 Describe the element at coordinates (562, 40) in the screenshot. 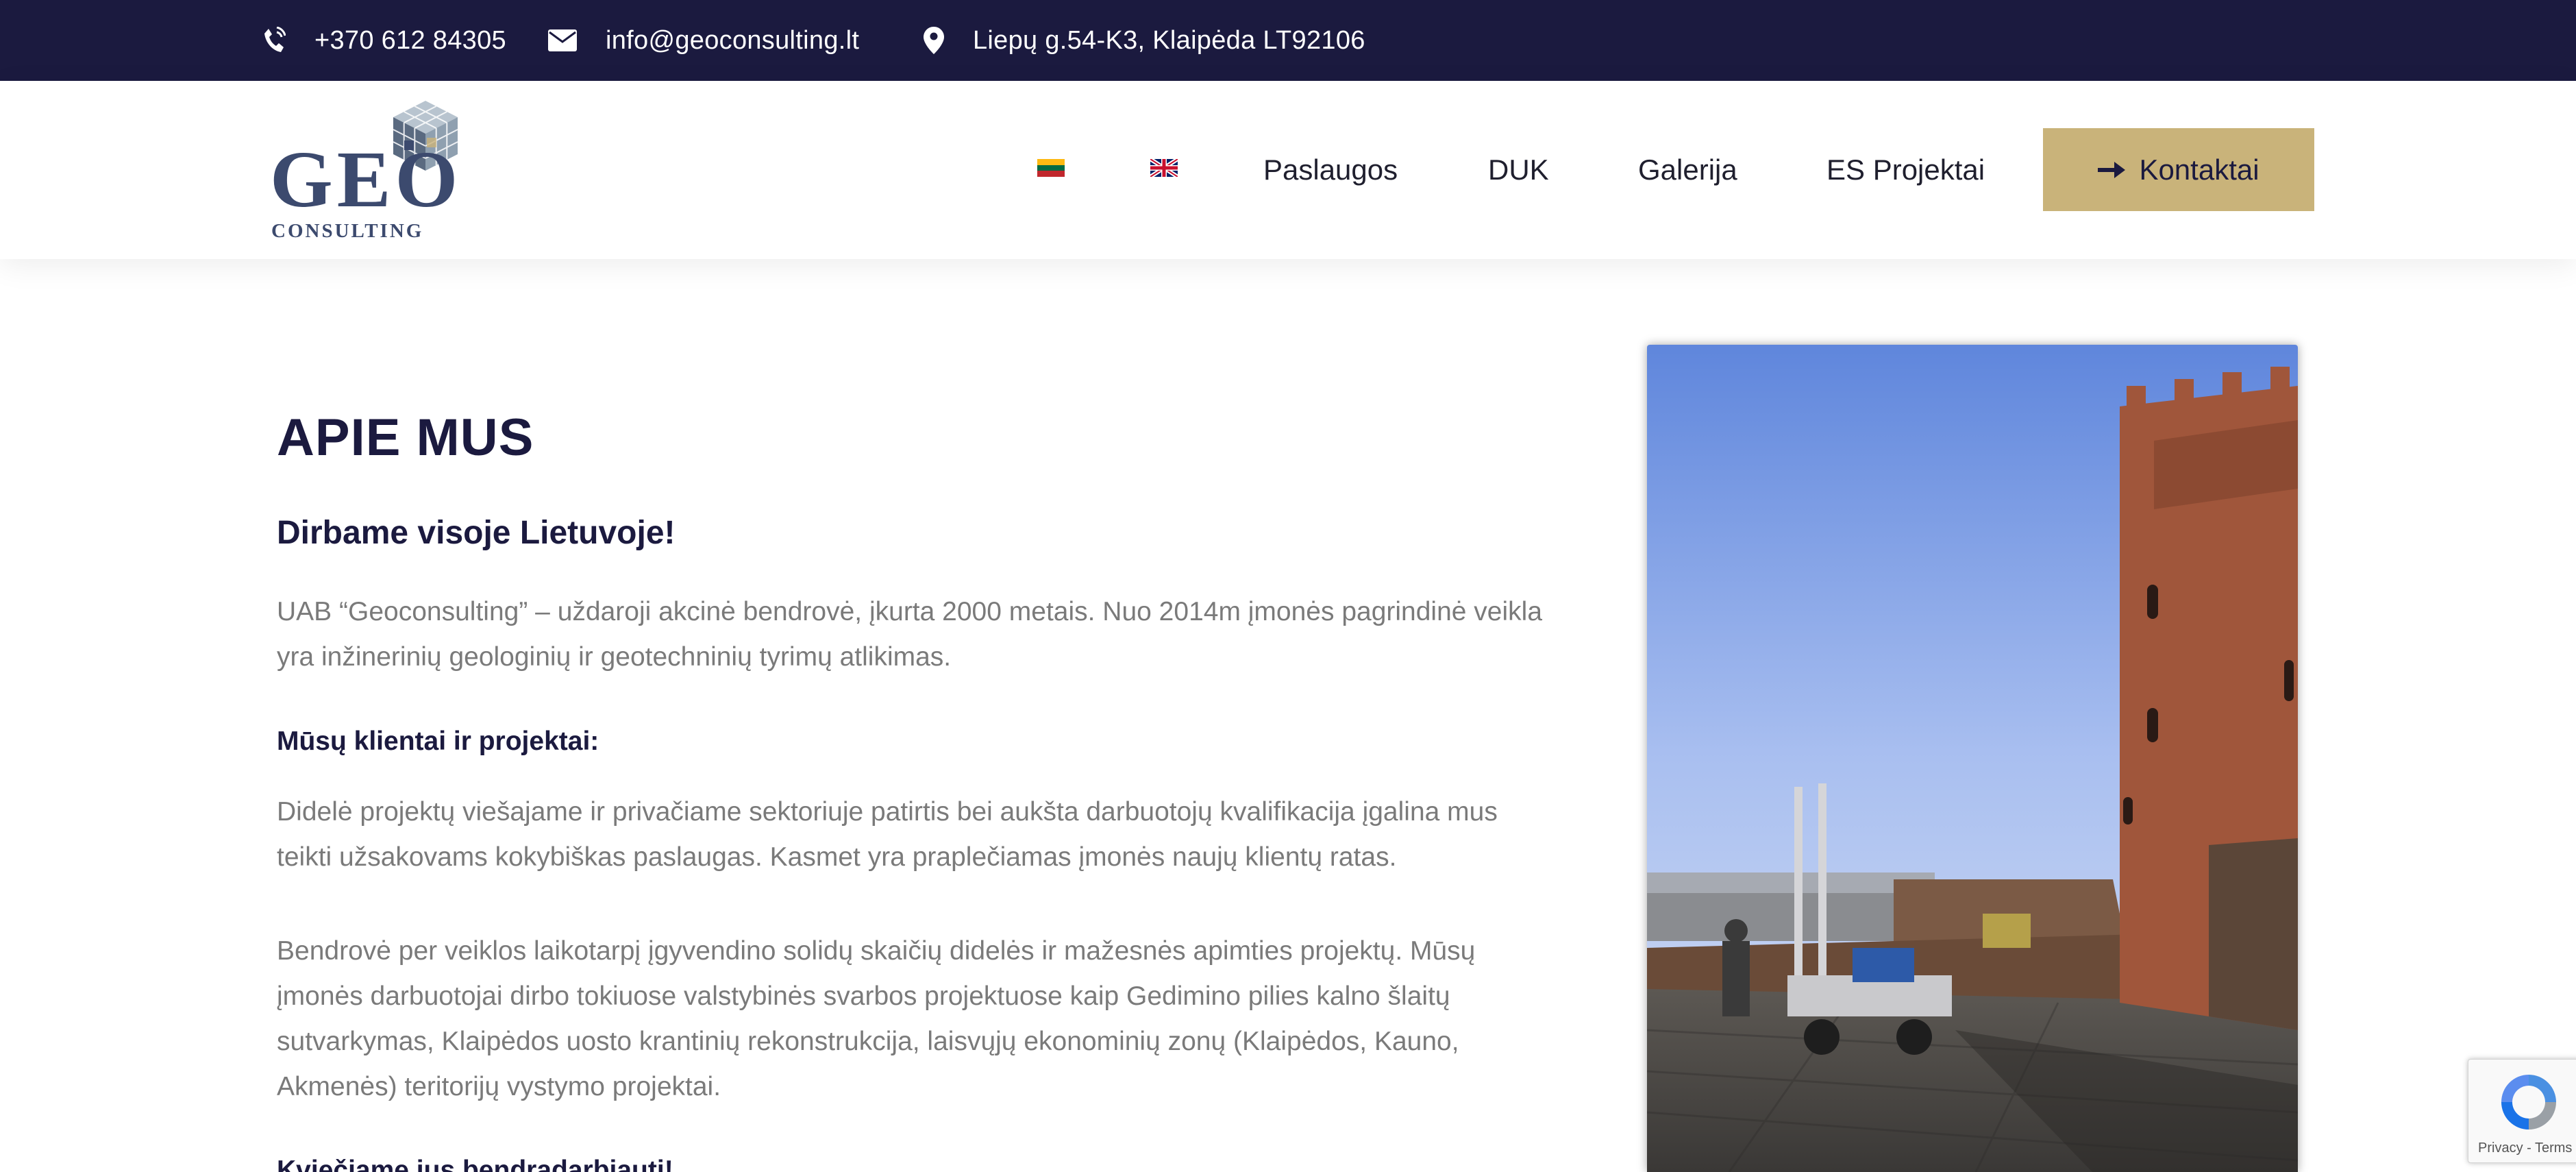

I see `envelope-icon` at that location.